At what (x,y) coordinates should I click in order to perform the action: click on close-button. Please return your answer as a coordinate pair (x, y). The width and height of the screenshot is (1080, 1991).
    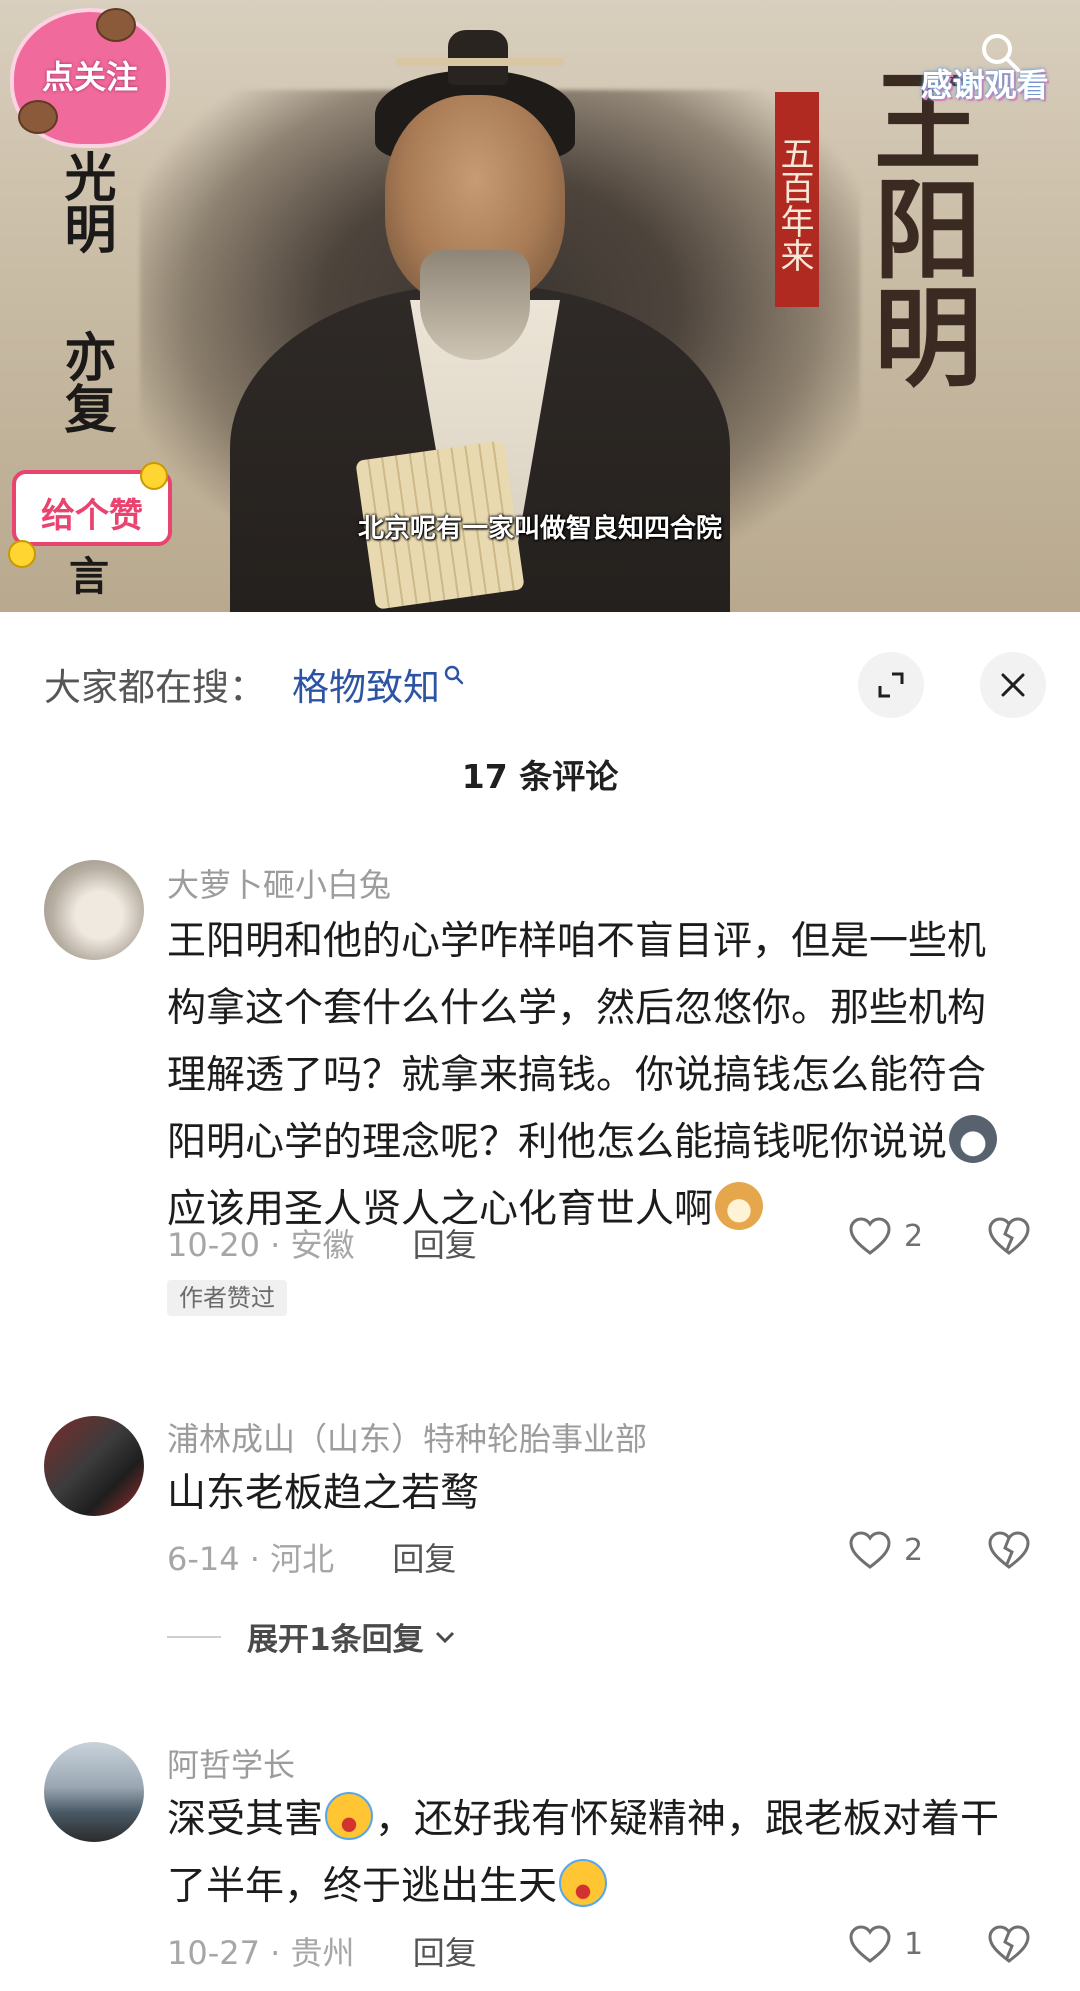
    Looking at the image, I should click on (1013, 685).